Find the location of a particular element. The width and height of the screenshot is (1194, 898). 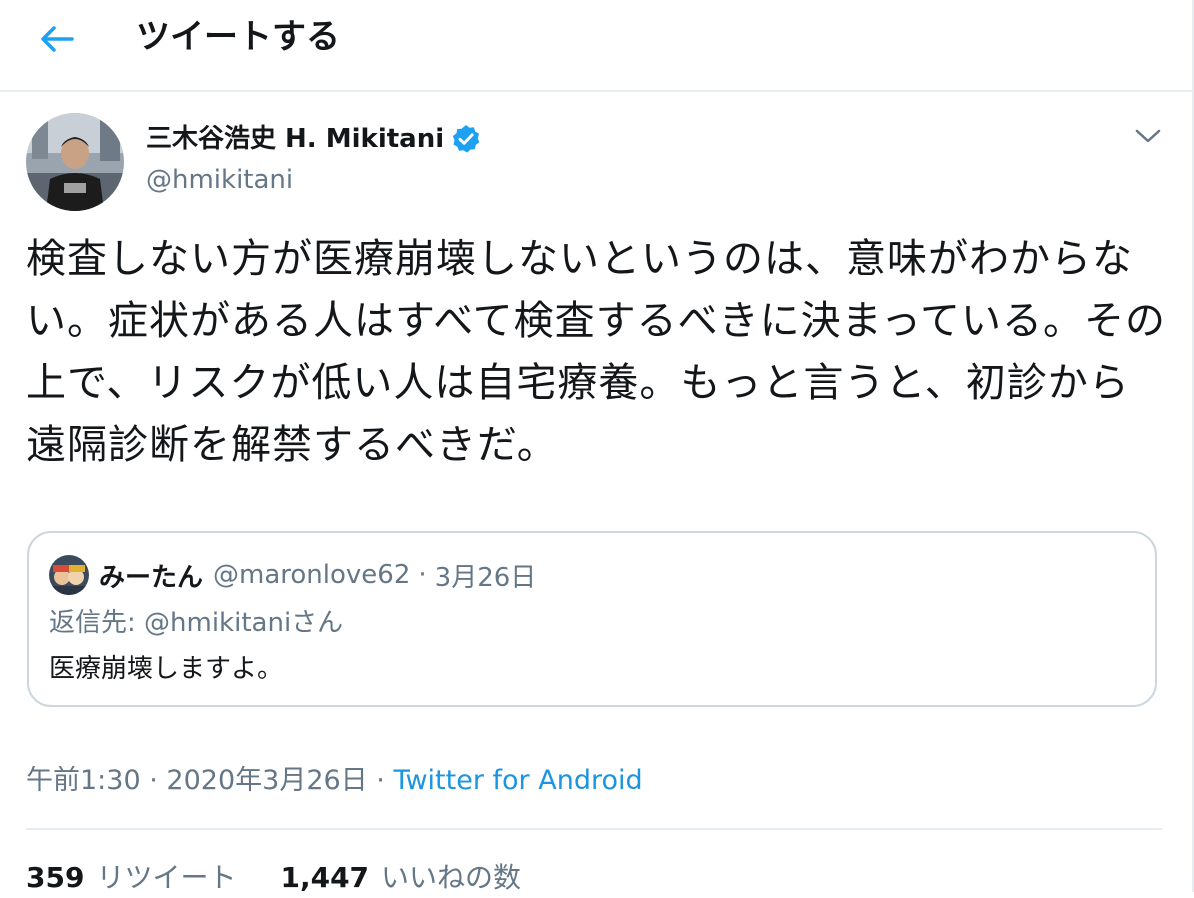

quoted-text: 医療崩壊しますよ。 is located at coordinates (166, 669).